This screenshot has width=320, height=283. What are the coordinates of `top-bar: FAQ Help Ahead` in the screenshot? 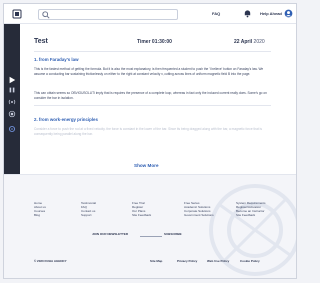 It's located at (150, 14).